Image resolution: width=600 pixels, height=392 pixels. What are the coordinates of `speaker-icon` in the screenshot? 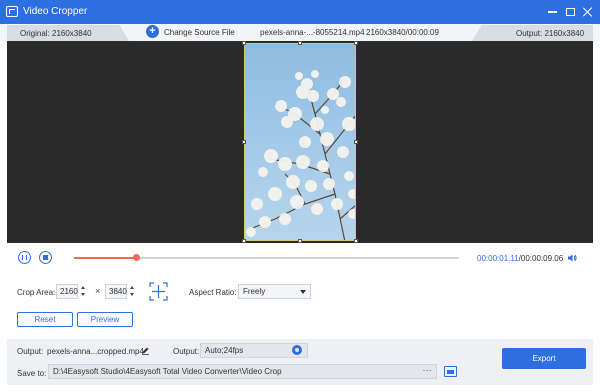 It's located at (572, 258).